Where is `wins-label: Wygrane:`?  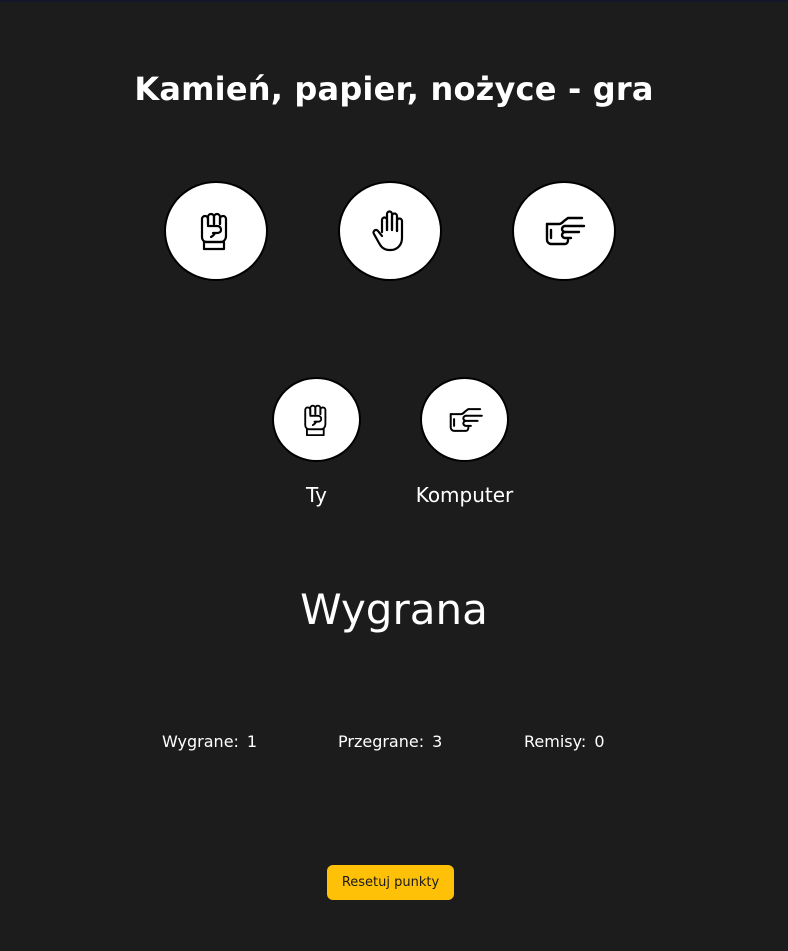
wins-label: Wygrane: is located at coordinates (200, 741).